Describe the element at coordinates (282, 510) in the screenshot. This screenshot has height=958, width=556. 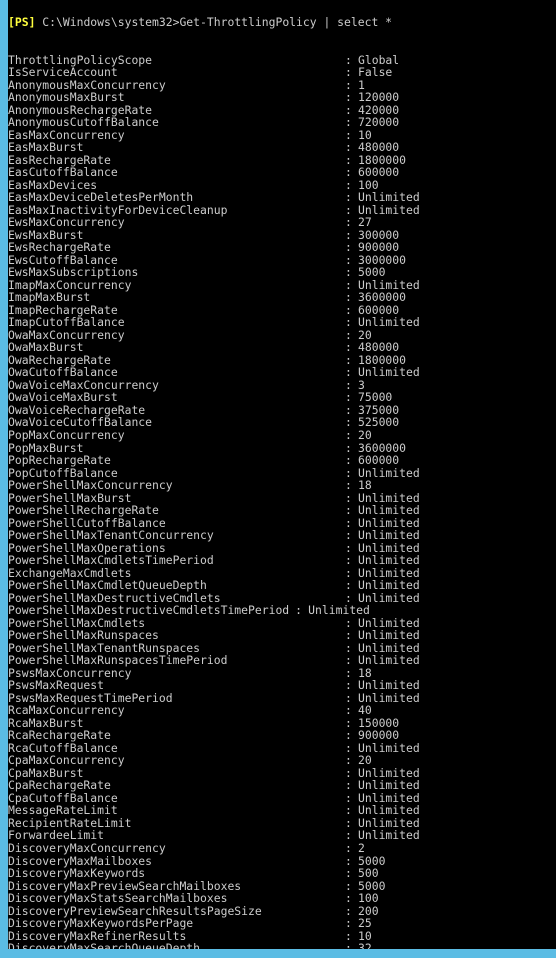
I see `property-row: PowerShellRechargeRate: Unlimited` at that location.